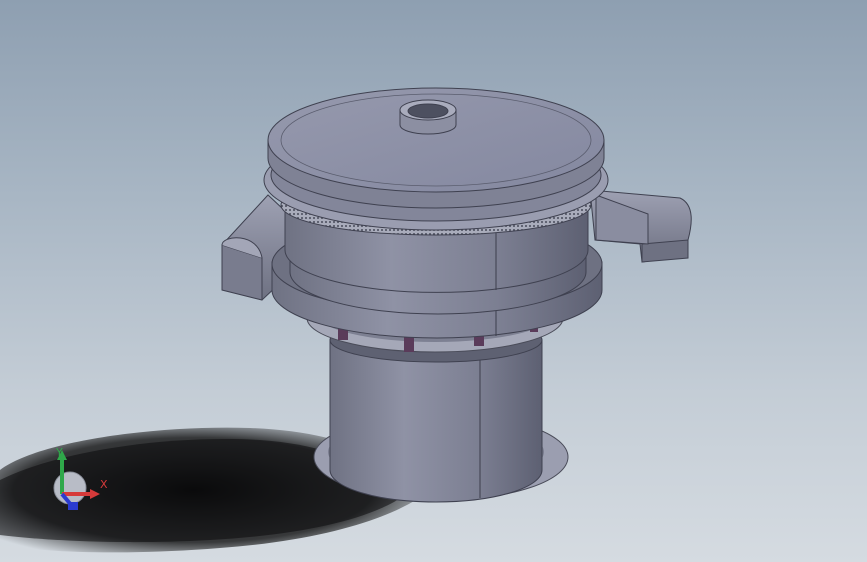 The width and height of the screenshot is (867, 562). I want to click on z-arrow, so click(73, 506).